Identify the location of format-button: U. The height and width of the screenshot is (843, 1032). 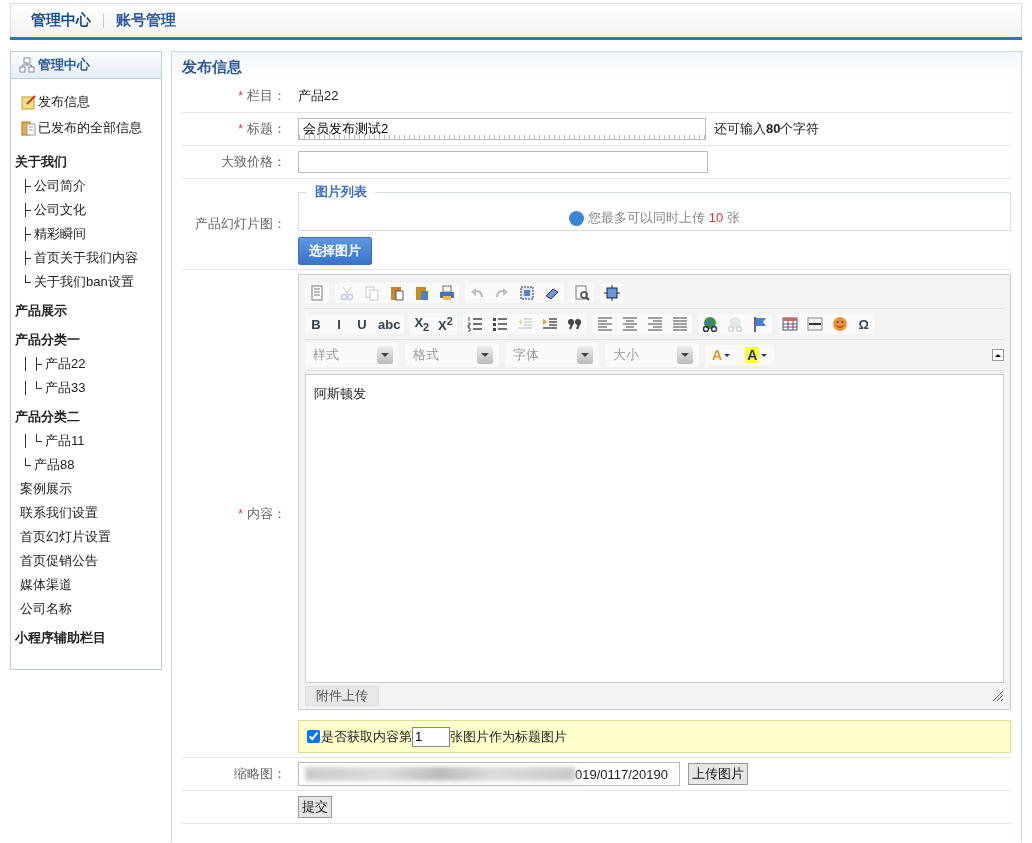
(362, 324).